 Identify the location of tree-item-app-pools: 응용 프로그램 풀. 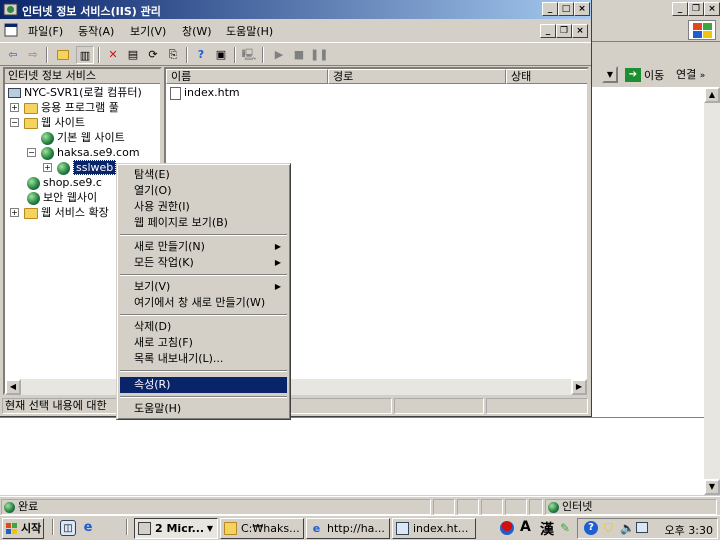
(71, 107).